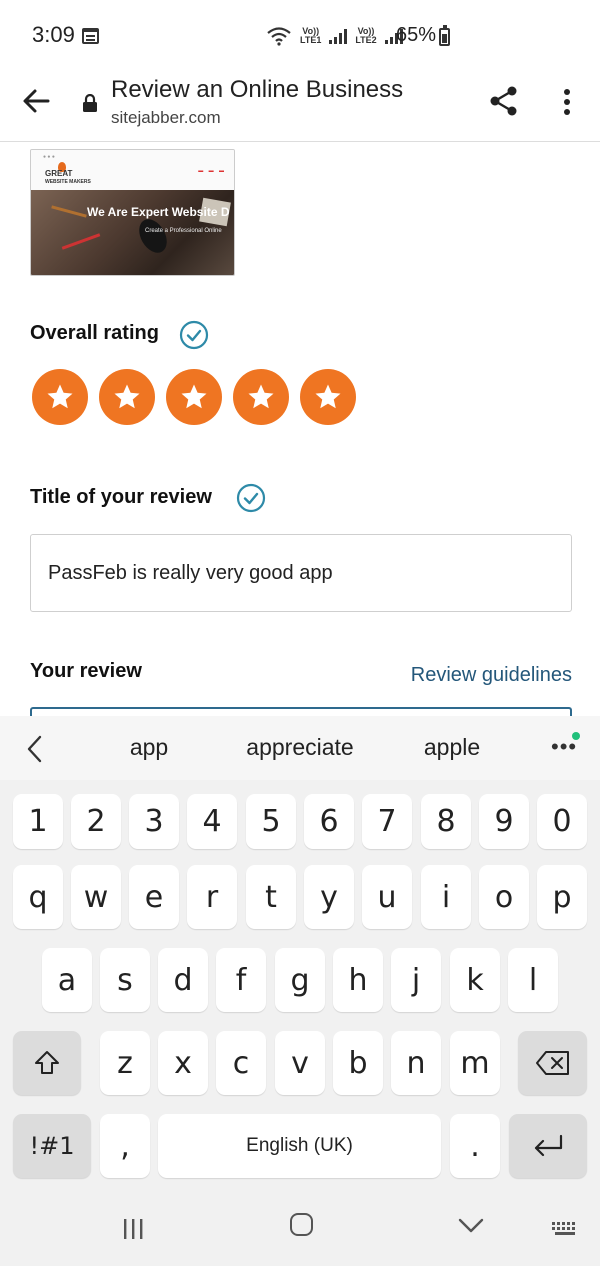 Image resolution: width=600 pixels, height=1266 pixels. I want to click on key-g: g, so click(300, 980).